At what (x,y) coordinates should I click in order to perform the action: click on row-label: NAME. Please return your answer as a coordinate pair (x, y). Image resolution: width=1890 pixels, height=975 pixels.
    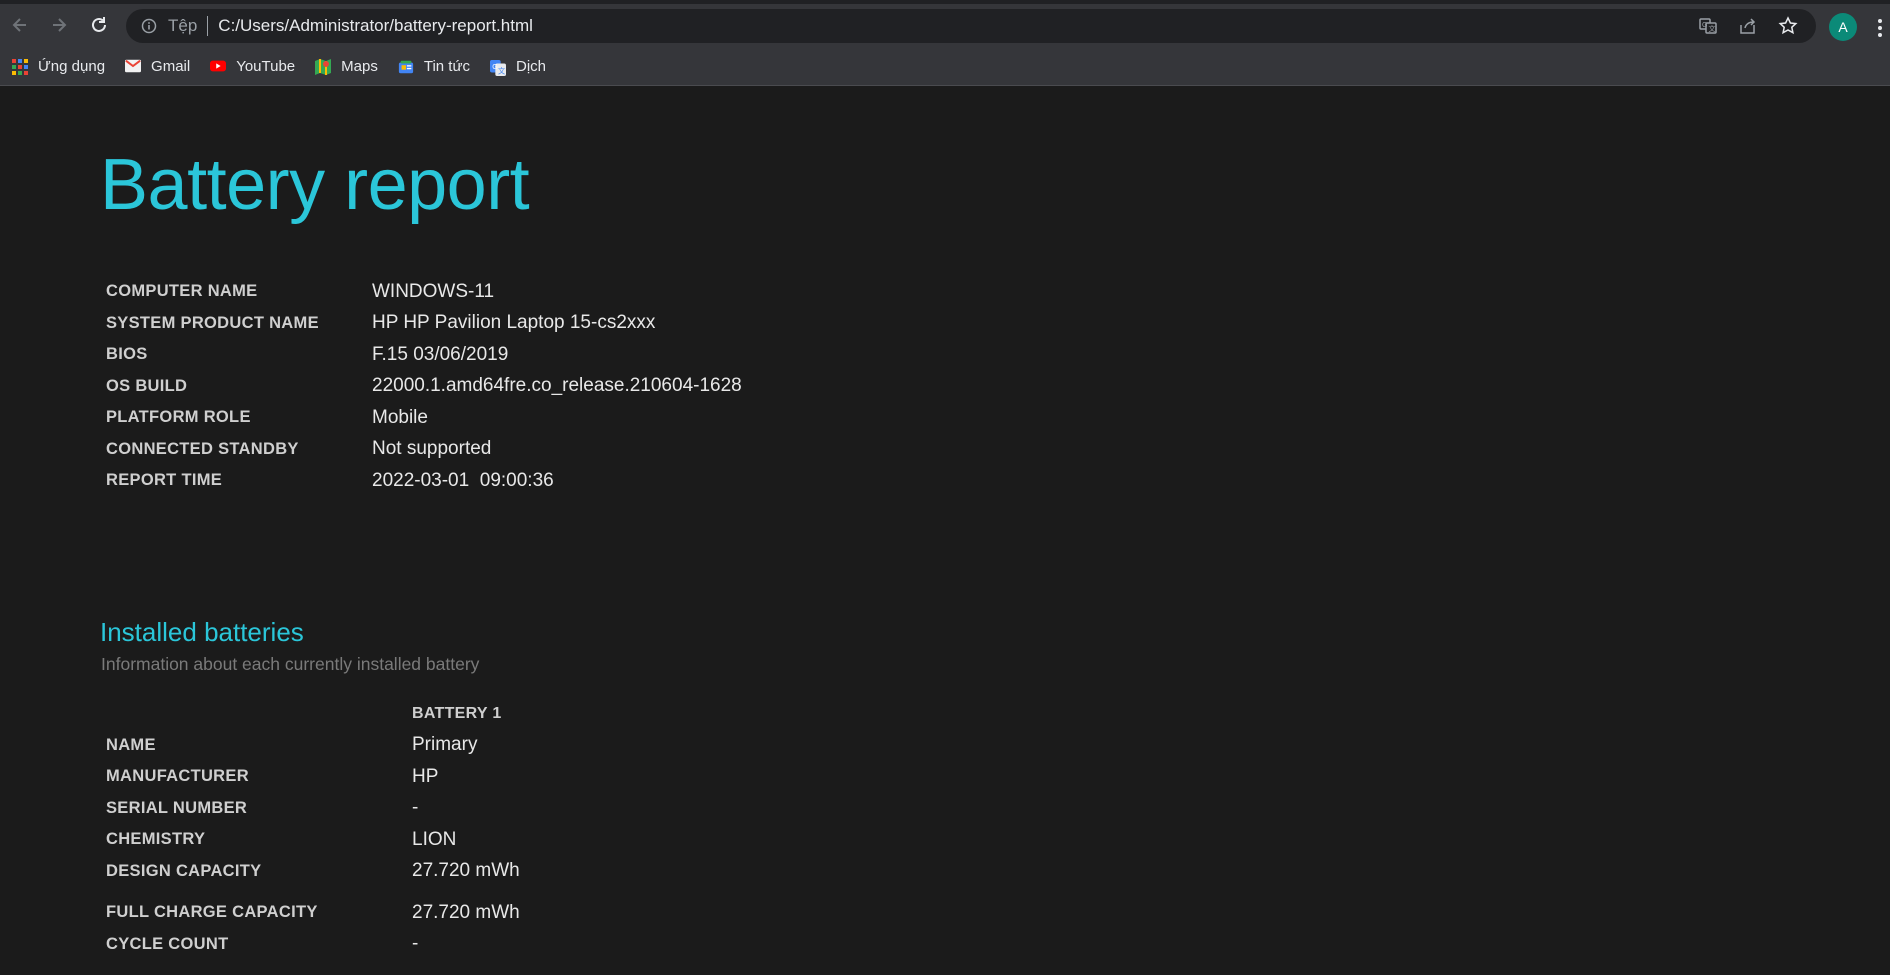
    Looking at the image, I should click on (131, 744).